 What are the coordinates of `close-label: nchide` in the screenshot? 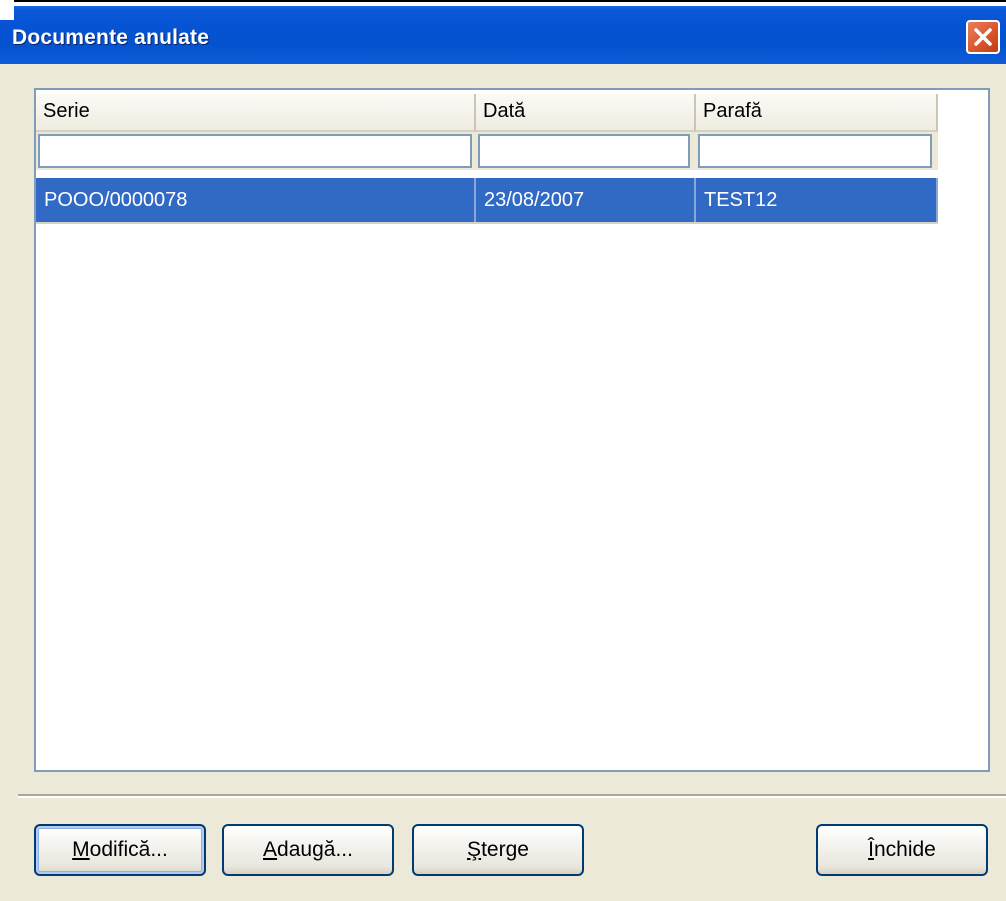 It's located at (904, 849).